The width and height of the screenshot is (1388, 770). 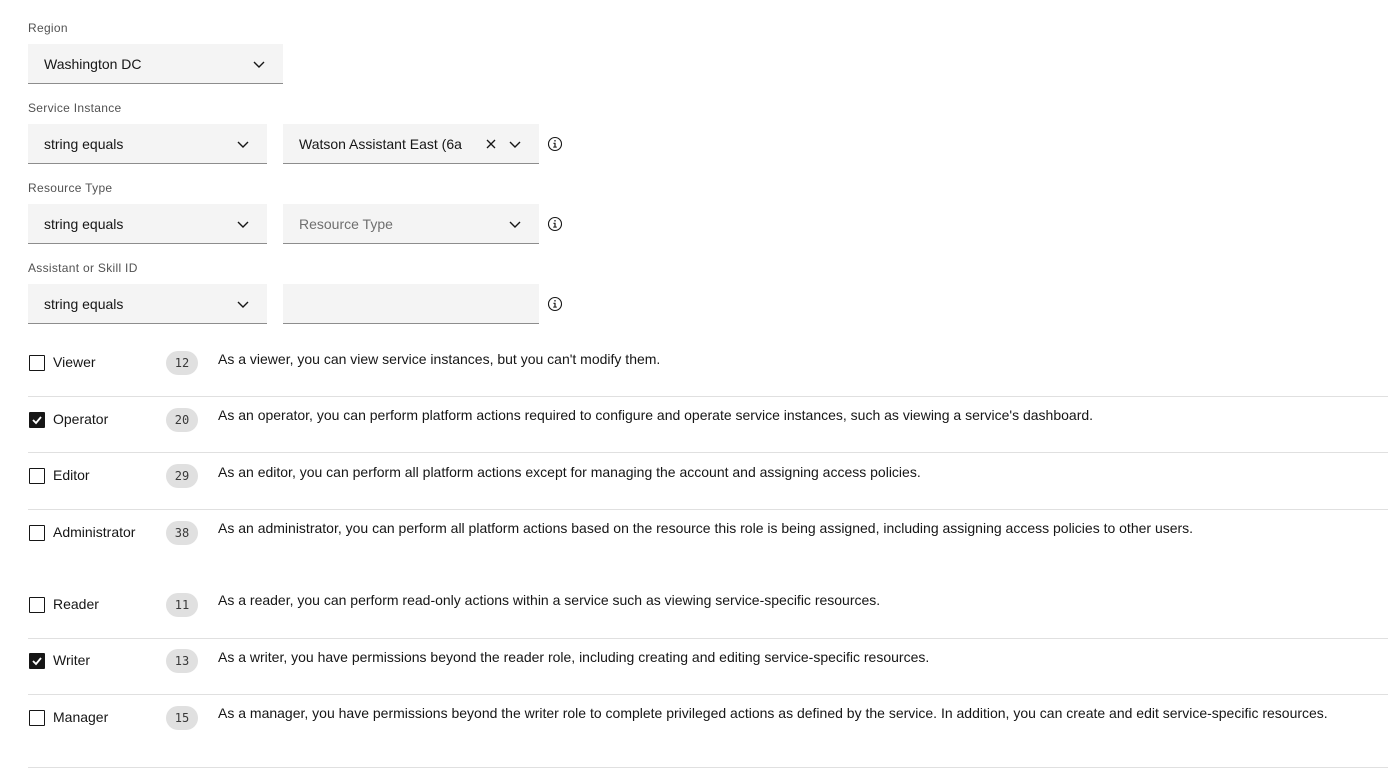 What do you see at coordinates (182, 533) in the screenshot?
I see `role-count-tag: 38` at bounding box center [182, 533].